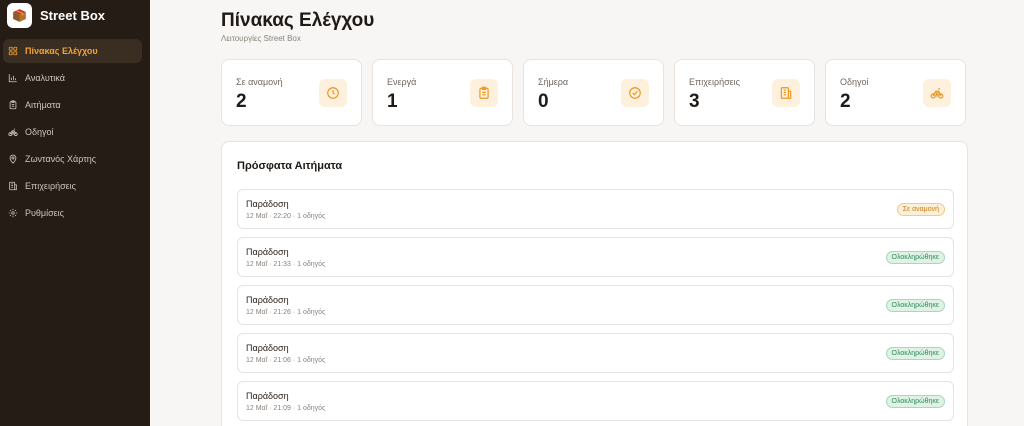 The image size is (1024, 426). Describe the element at coordinates (290, 166) in the screenshot. I see `panel-title: Πρόσφατα Αιτήματα` at that location.